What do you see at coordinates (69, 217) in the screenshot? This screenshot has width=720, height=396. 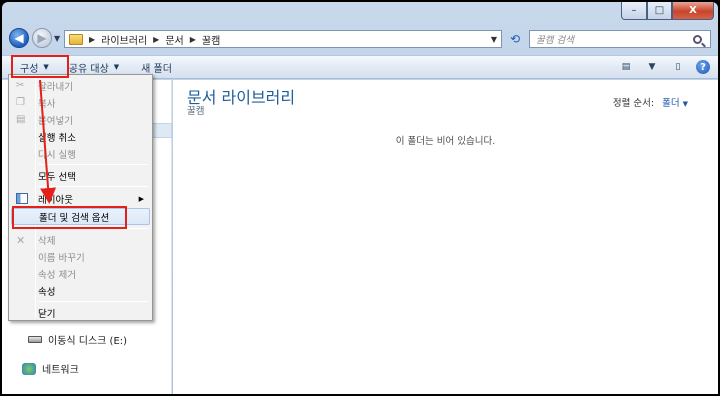 I see `annotation-box-folder-options` at bounding box center [69, 217].